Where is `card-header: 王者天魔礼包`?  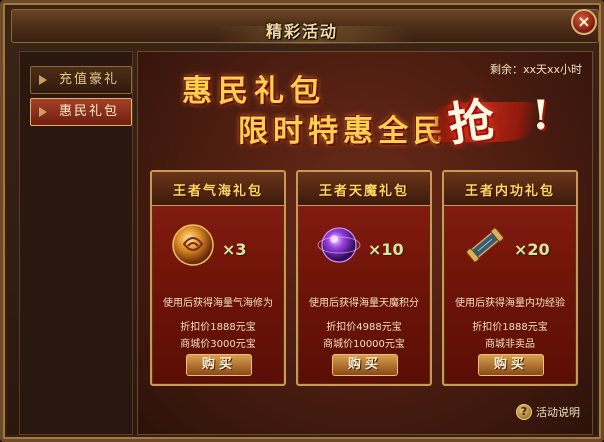
card-header: 王者天魔礼包 is located at coordinates (364, 189).